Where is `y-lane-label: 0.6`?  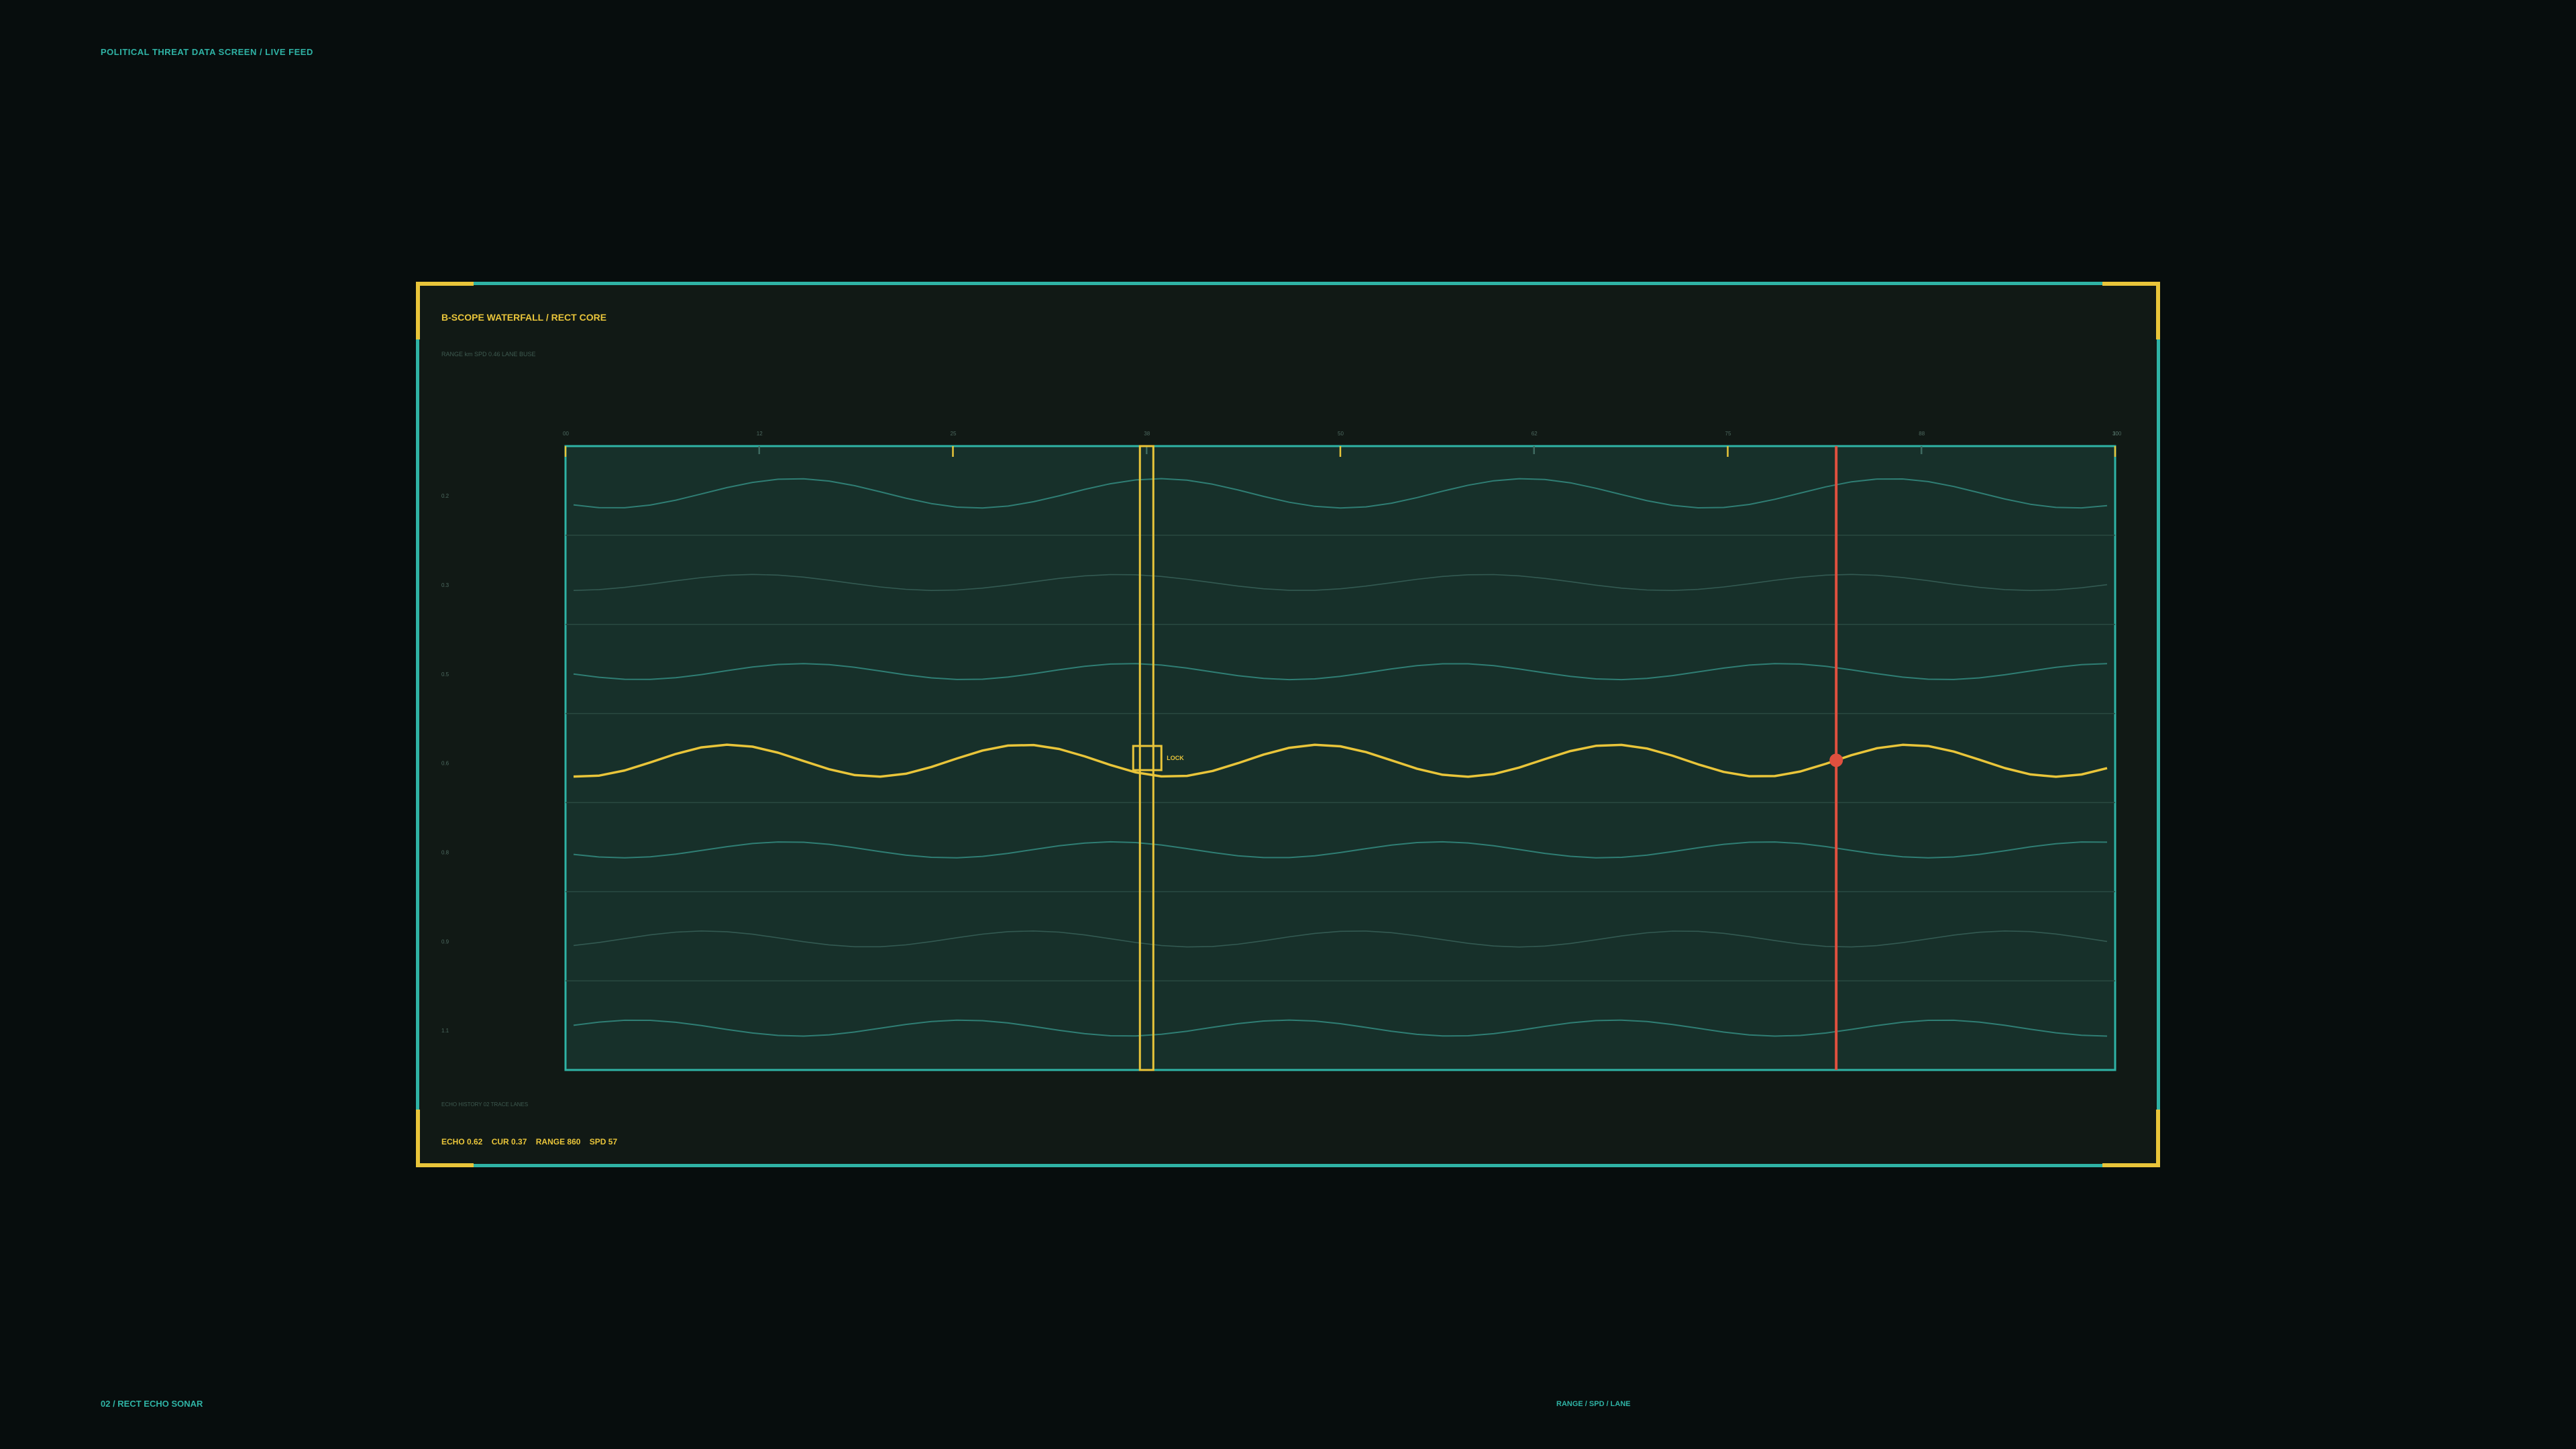 y-lane-label: 0.6 is located at coordinates (445, 764).